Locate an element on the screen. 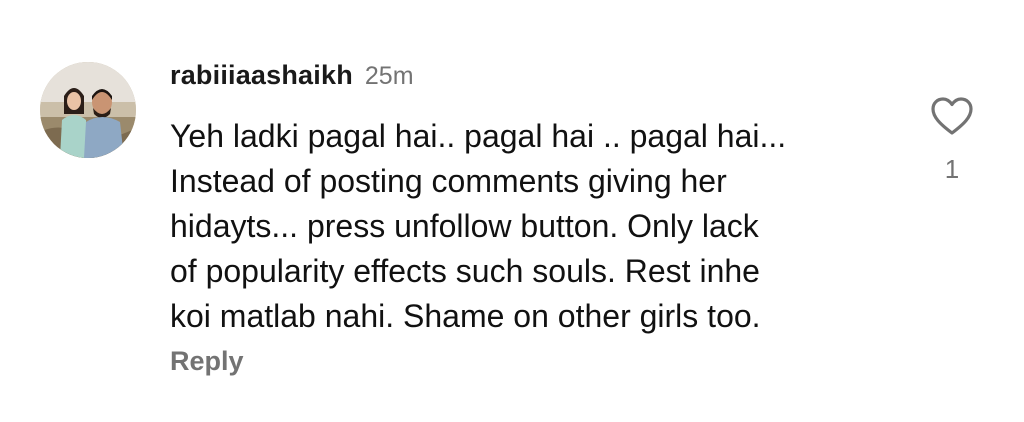  reply-button: Reply is located at coordinates (207, 361).